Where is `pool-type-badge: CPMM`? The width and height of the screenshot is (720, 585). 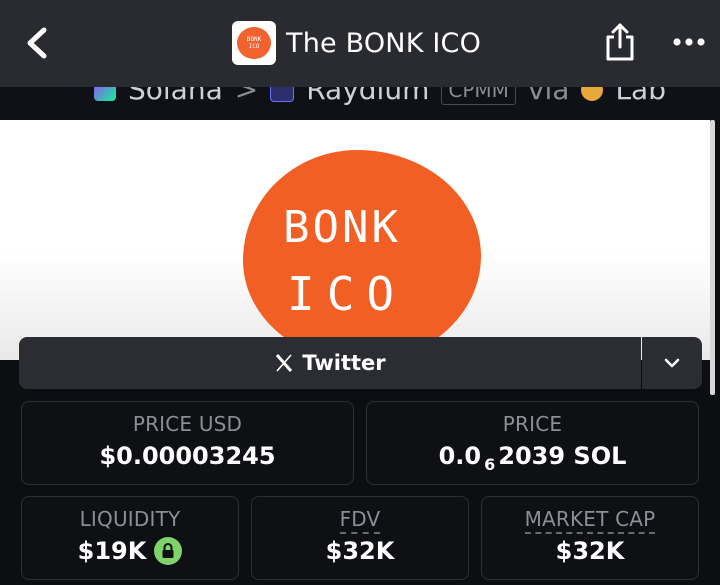
pool-type-badge: CPMM is located at coordinates (478, 96).